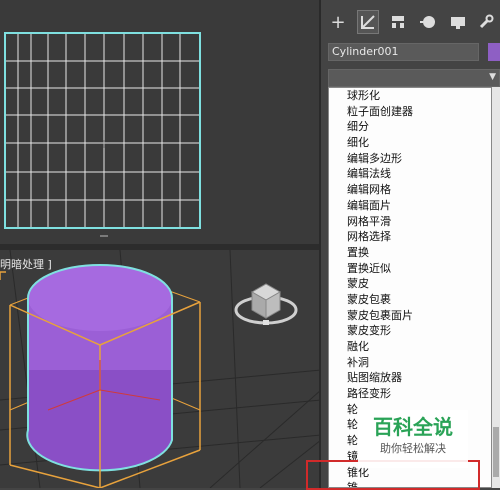 The height and width of the screenshot is (490, 500). I want to click on object-color-swatch, so click(494, 52).